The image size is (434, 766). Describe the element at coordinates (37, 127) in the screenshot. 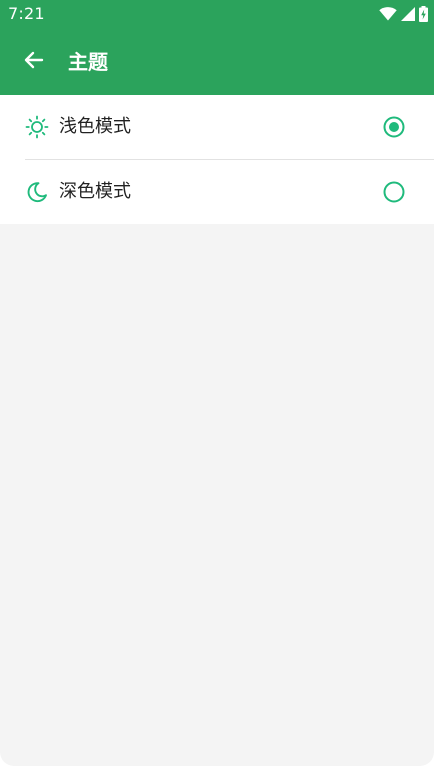

I see `sun-icon` at that location.